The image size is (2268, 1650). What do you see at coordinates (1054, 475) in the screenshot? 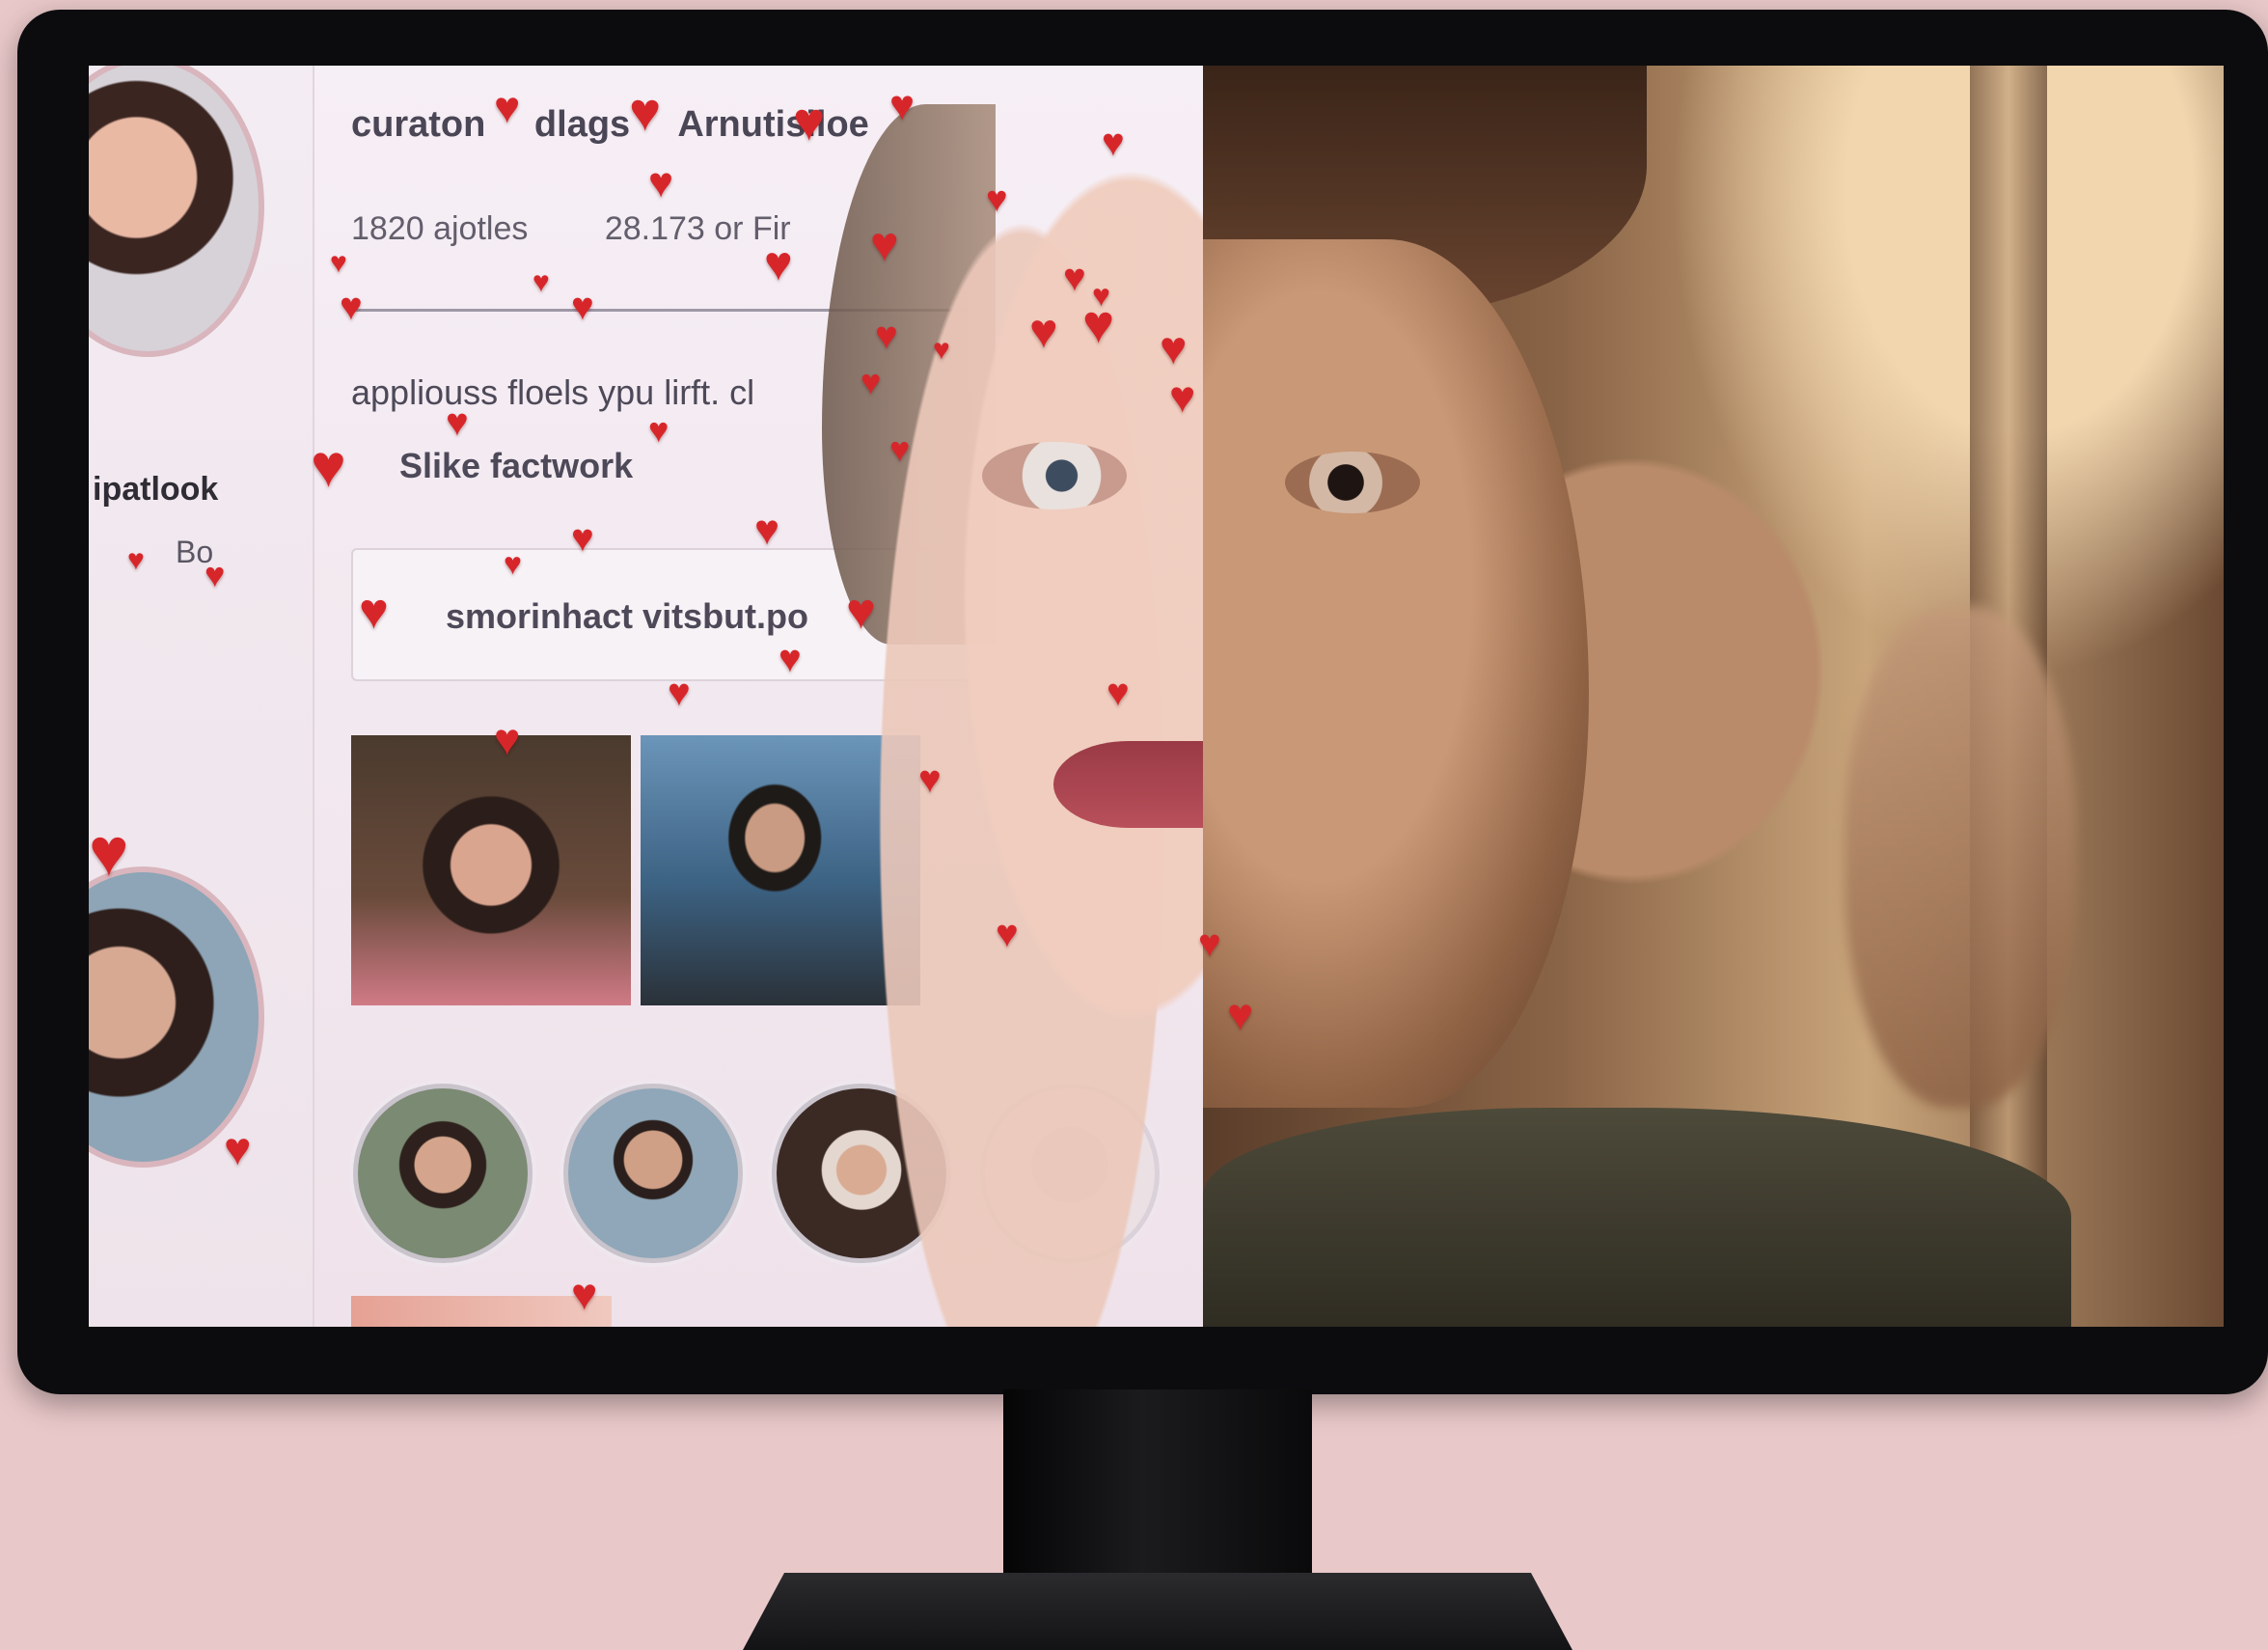
I see `face-eye-left` at bounding box center [1054, 475].